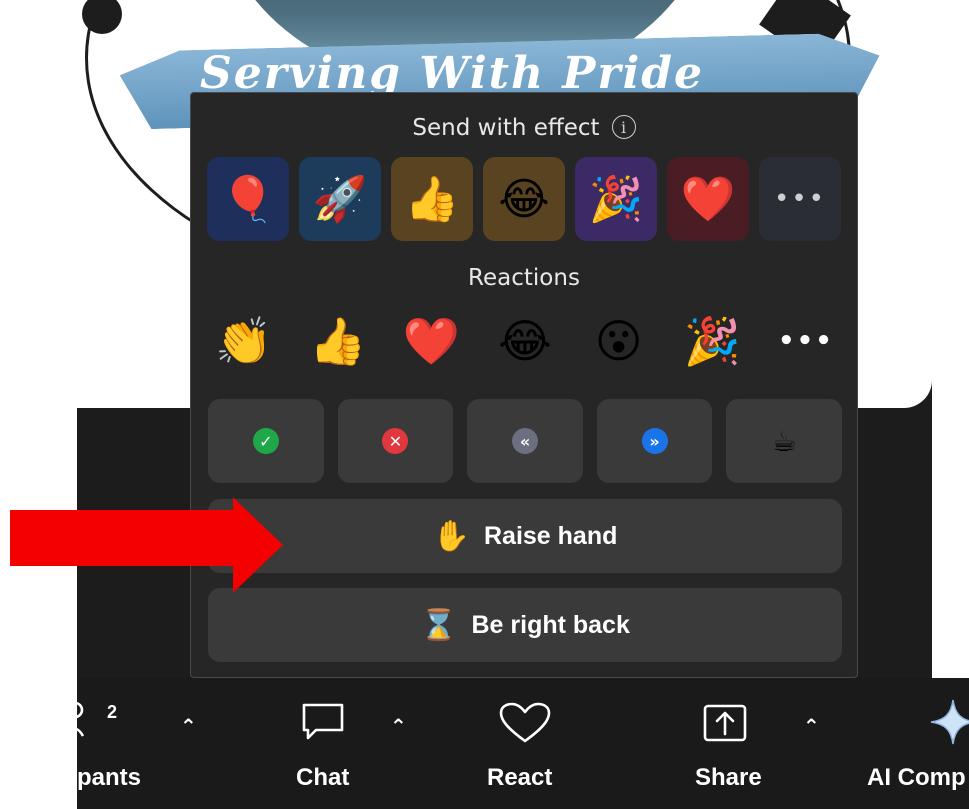 The image size is (969, 809). I want to click on feedback-row: ✓ ✕ « » ☕, so click(525, 441).